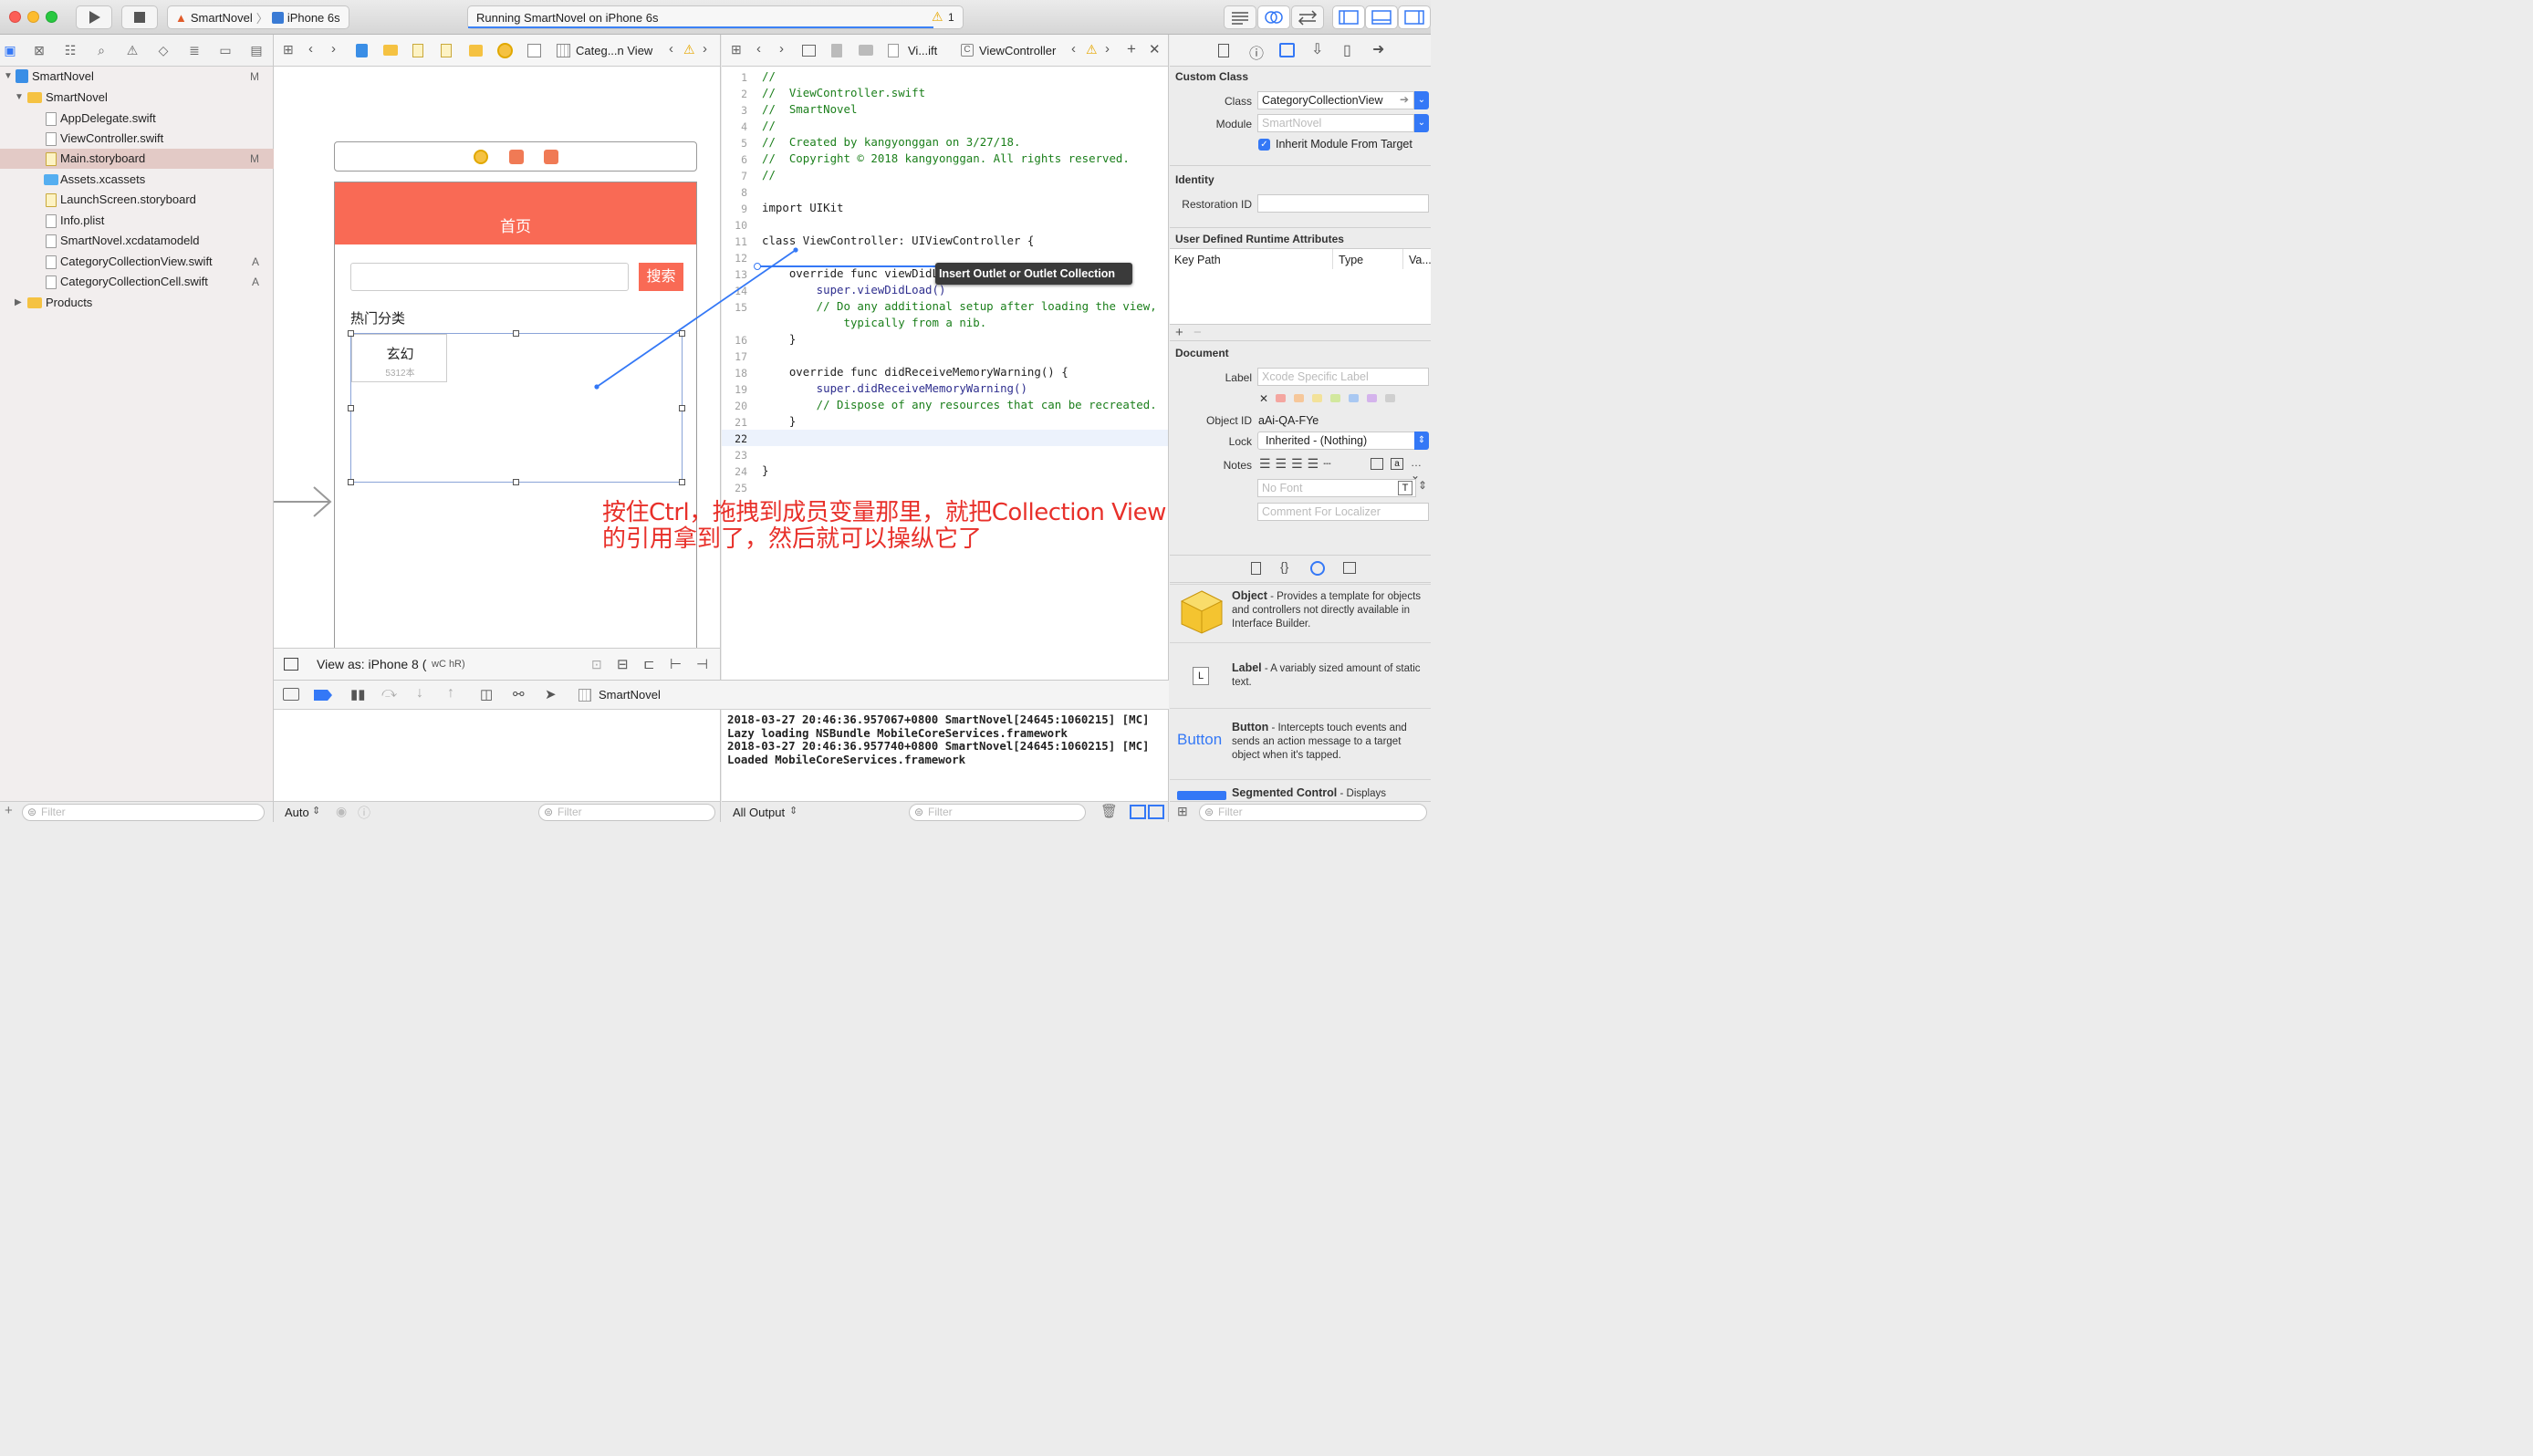 The image size is (2533, 1456). I want to click on debug-target-label: SmartNovel, so click(630, 695).